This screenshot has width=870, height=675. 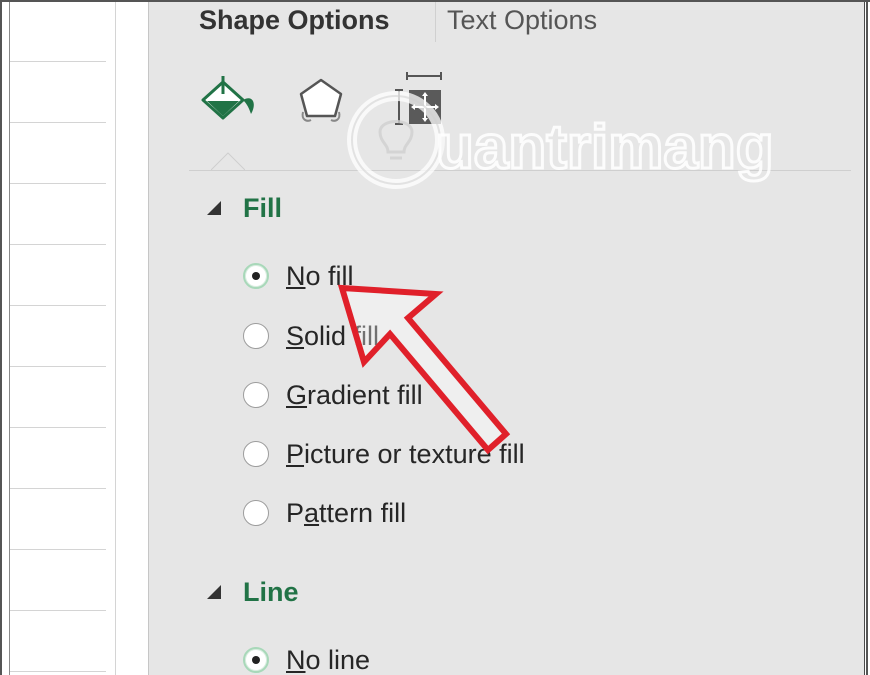 I want to click on radio-pattern-fill: Pattern fill, so click(x=324, y=513).